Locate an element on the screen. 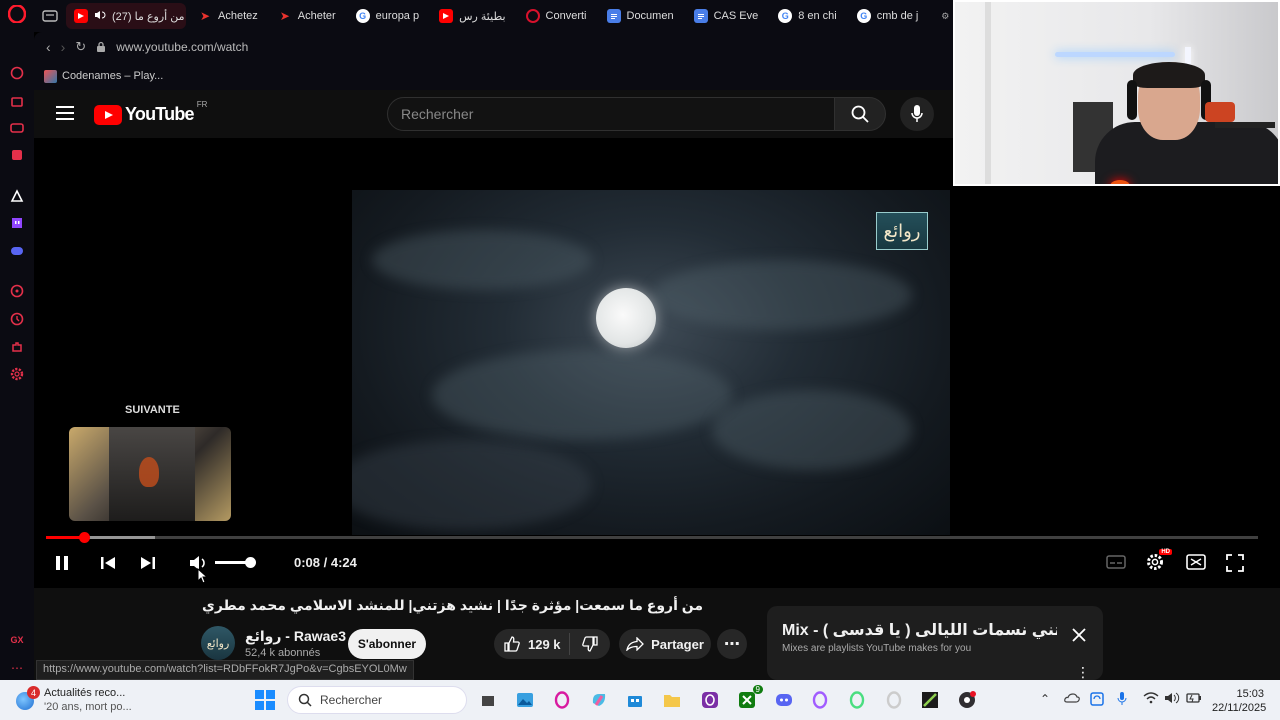 This screenshot has height=720, width=1280. obs-icon is located at coordinates (967, 700).